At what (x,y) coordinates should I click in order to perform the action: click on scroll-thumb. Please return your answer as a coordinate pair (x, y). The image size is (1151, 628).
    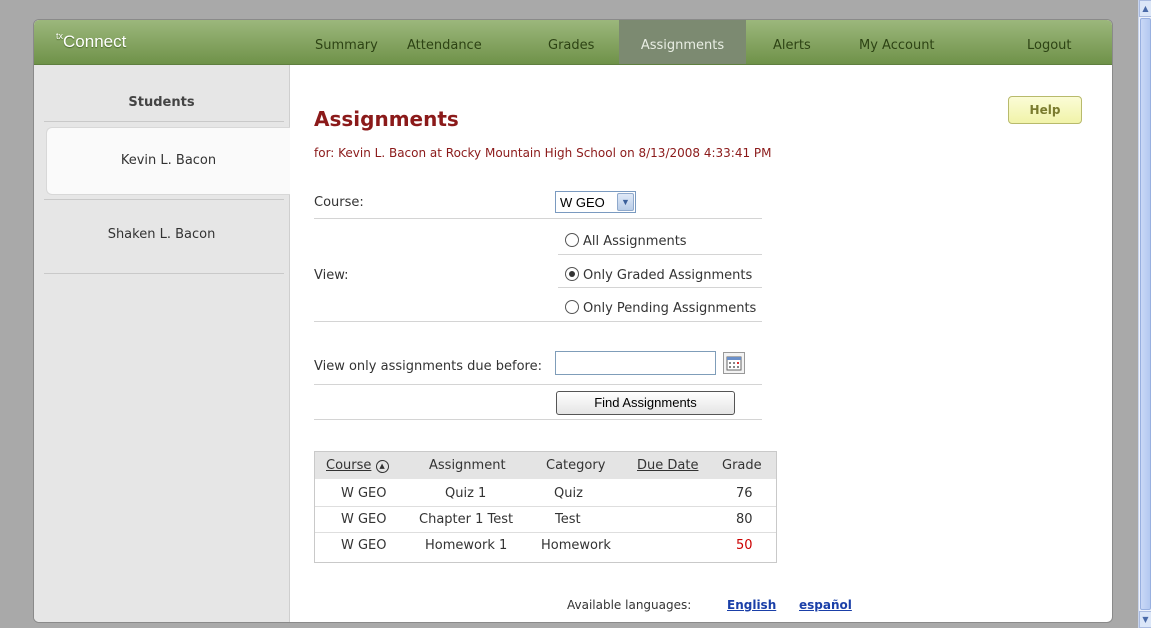
    Looking at the image, I should click on (1145, 314).